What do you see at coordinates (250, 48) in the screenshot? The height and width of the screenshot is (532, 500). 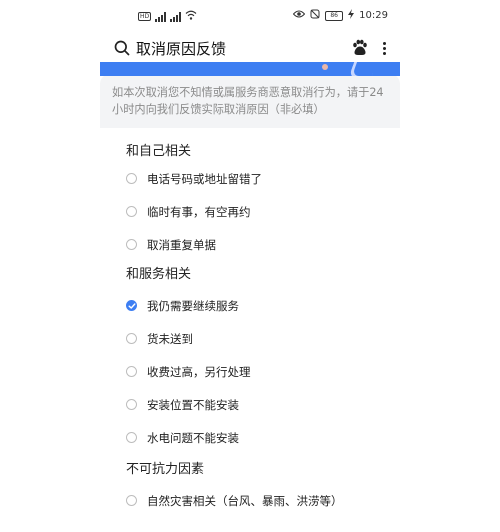 I see `top-bar: 取消原因反馈` at bounding box center [250, 48].